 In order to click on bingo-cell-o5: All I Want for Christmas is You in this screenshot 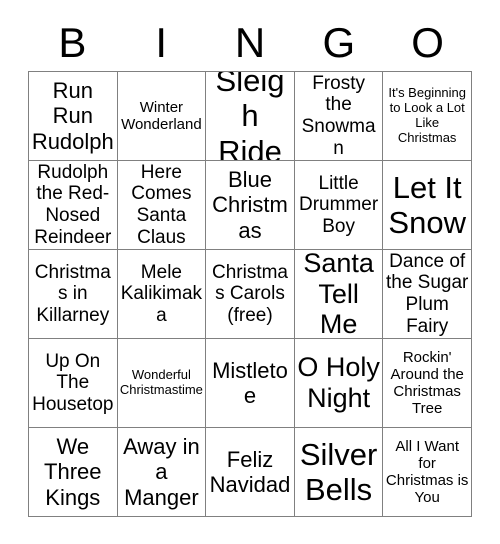, I will do `click(427, 472)`.